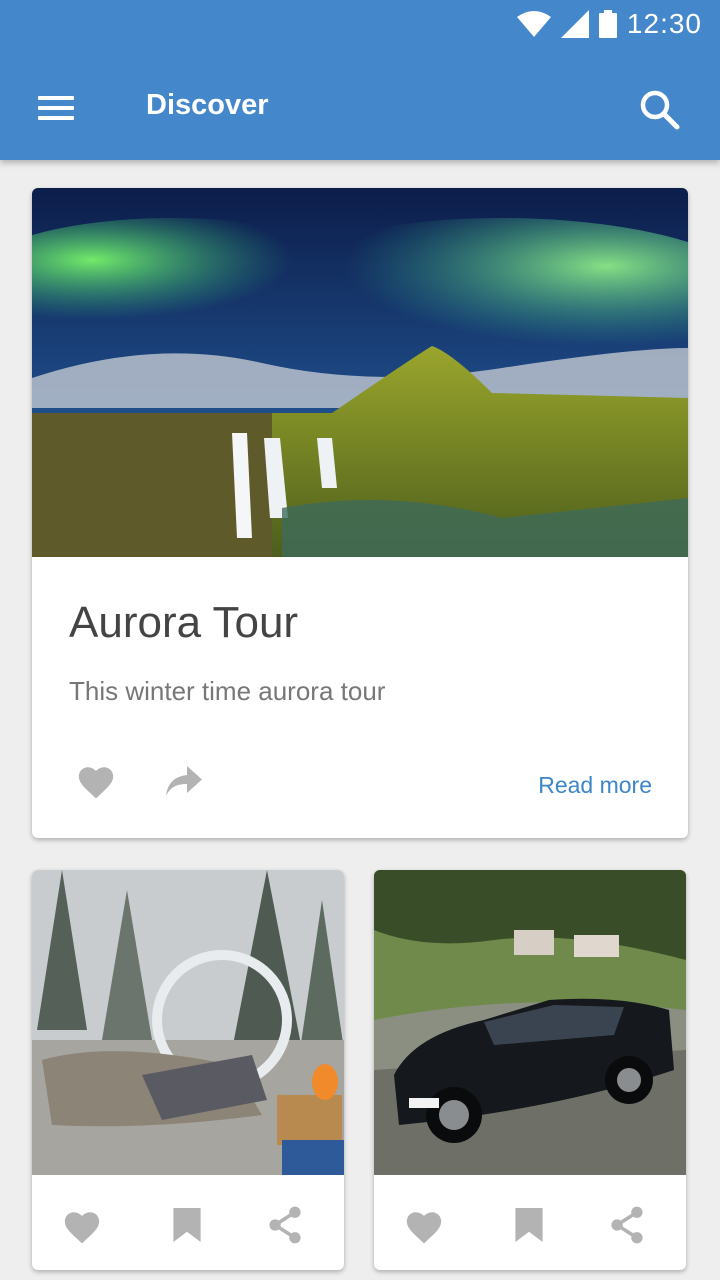 The image size is (720, 1280). Describe the element at coordinates (530, 1022) in the screenshot. I see `car-image` at that location.